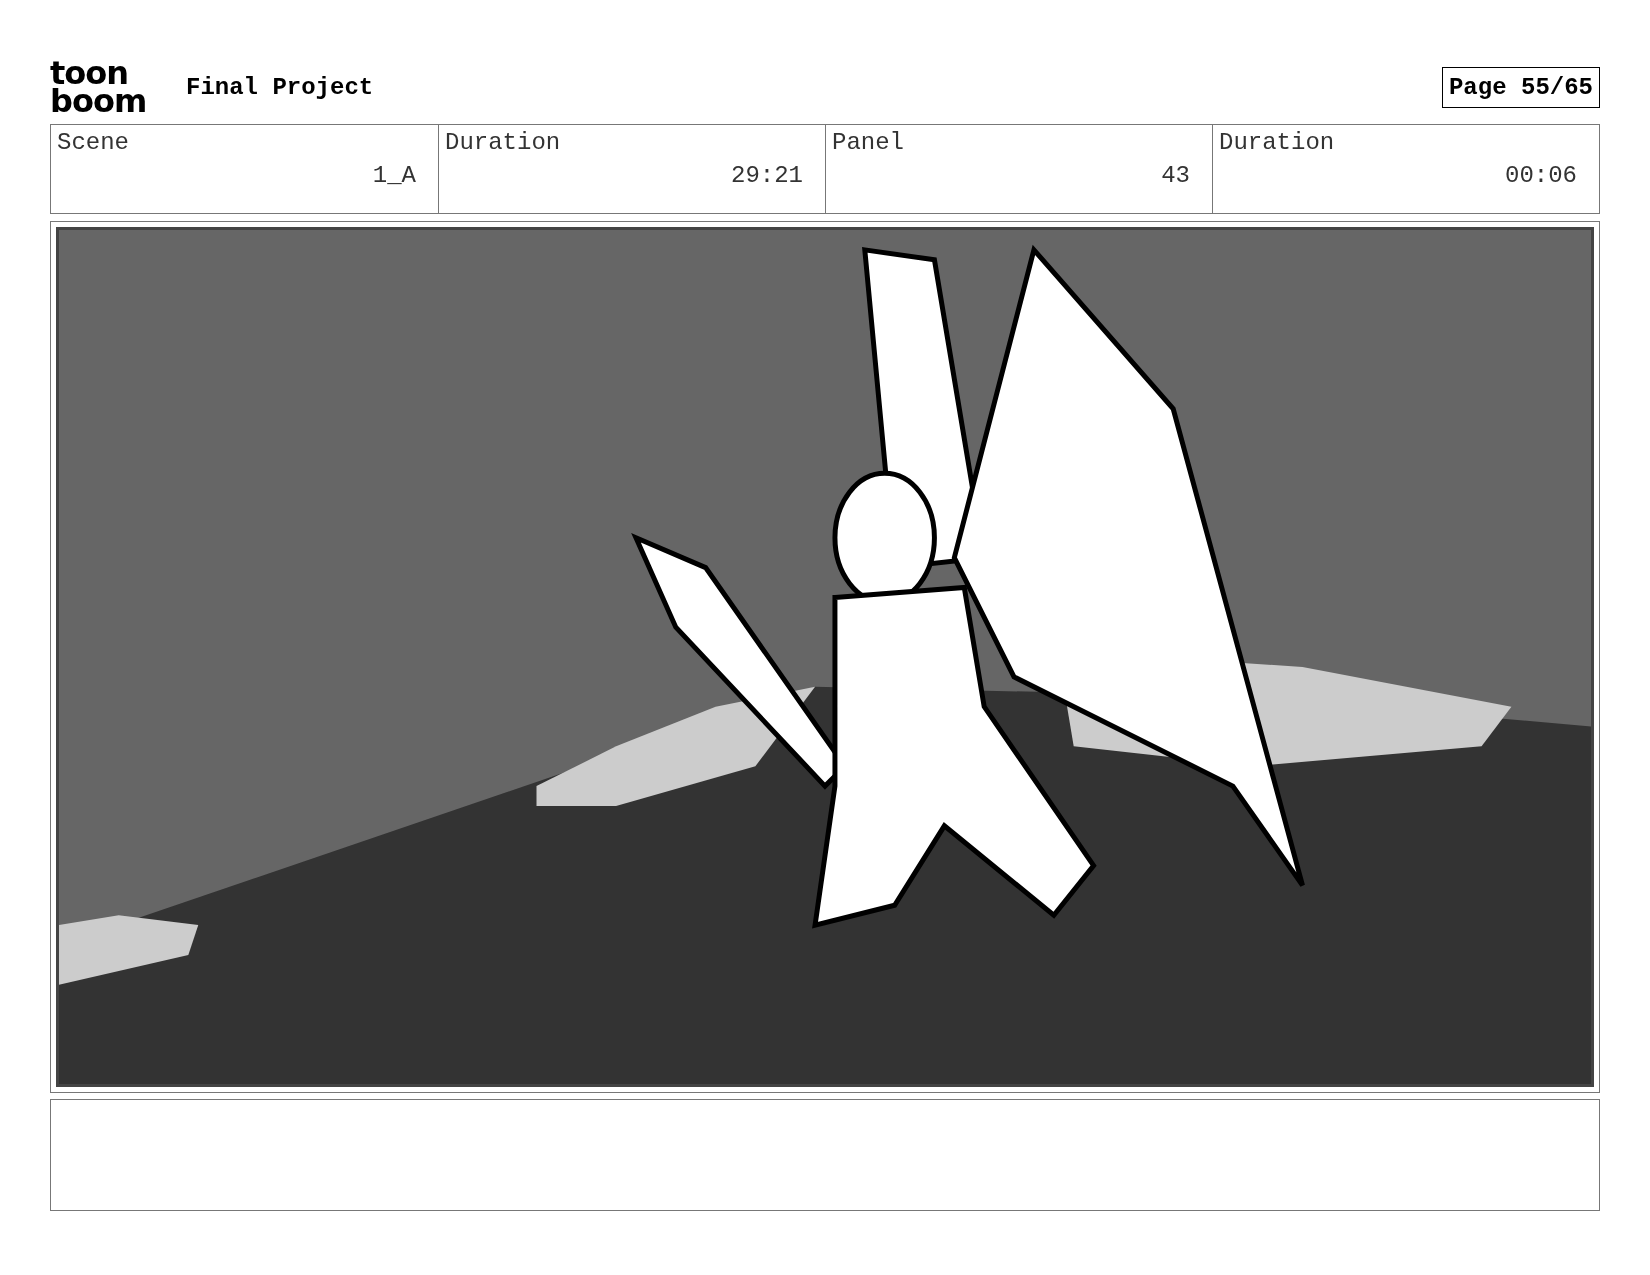 This screenshot has height=1275, width=1650. Describe the element at coordinates (1541, 175) in the screenshot. I see `field-value: 00:06` at that location.